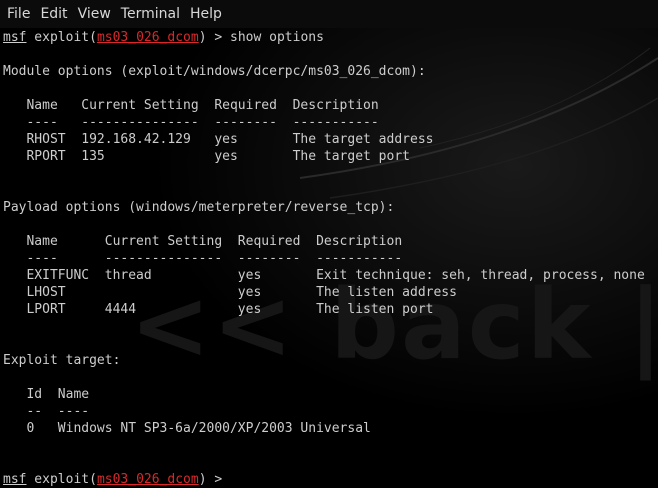 This screenshot has width=658, height=488. Describe the element at coordinates (94, 14) in the screenshot. I see `menu-view: View` at that location.